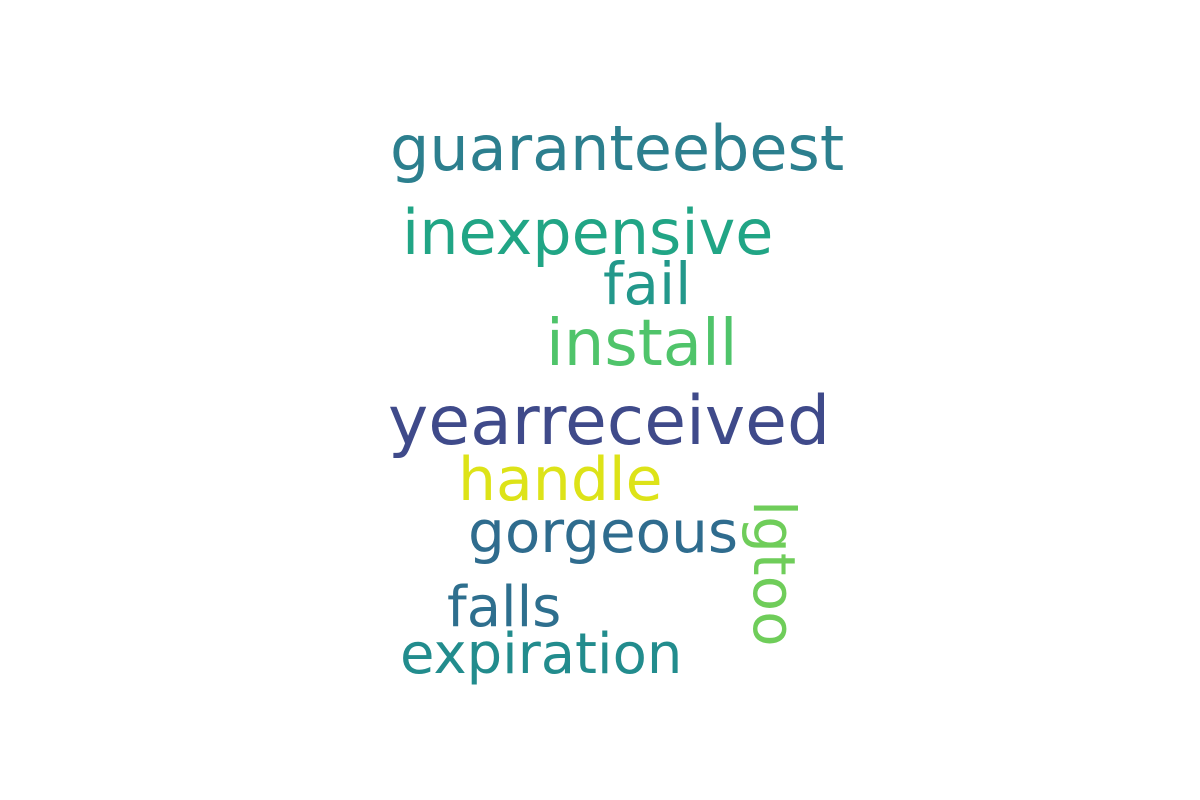  I want to click on word-guaranteebest: guaranteebest, so click(617, 148).